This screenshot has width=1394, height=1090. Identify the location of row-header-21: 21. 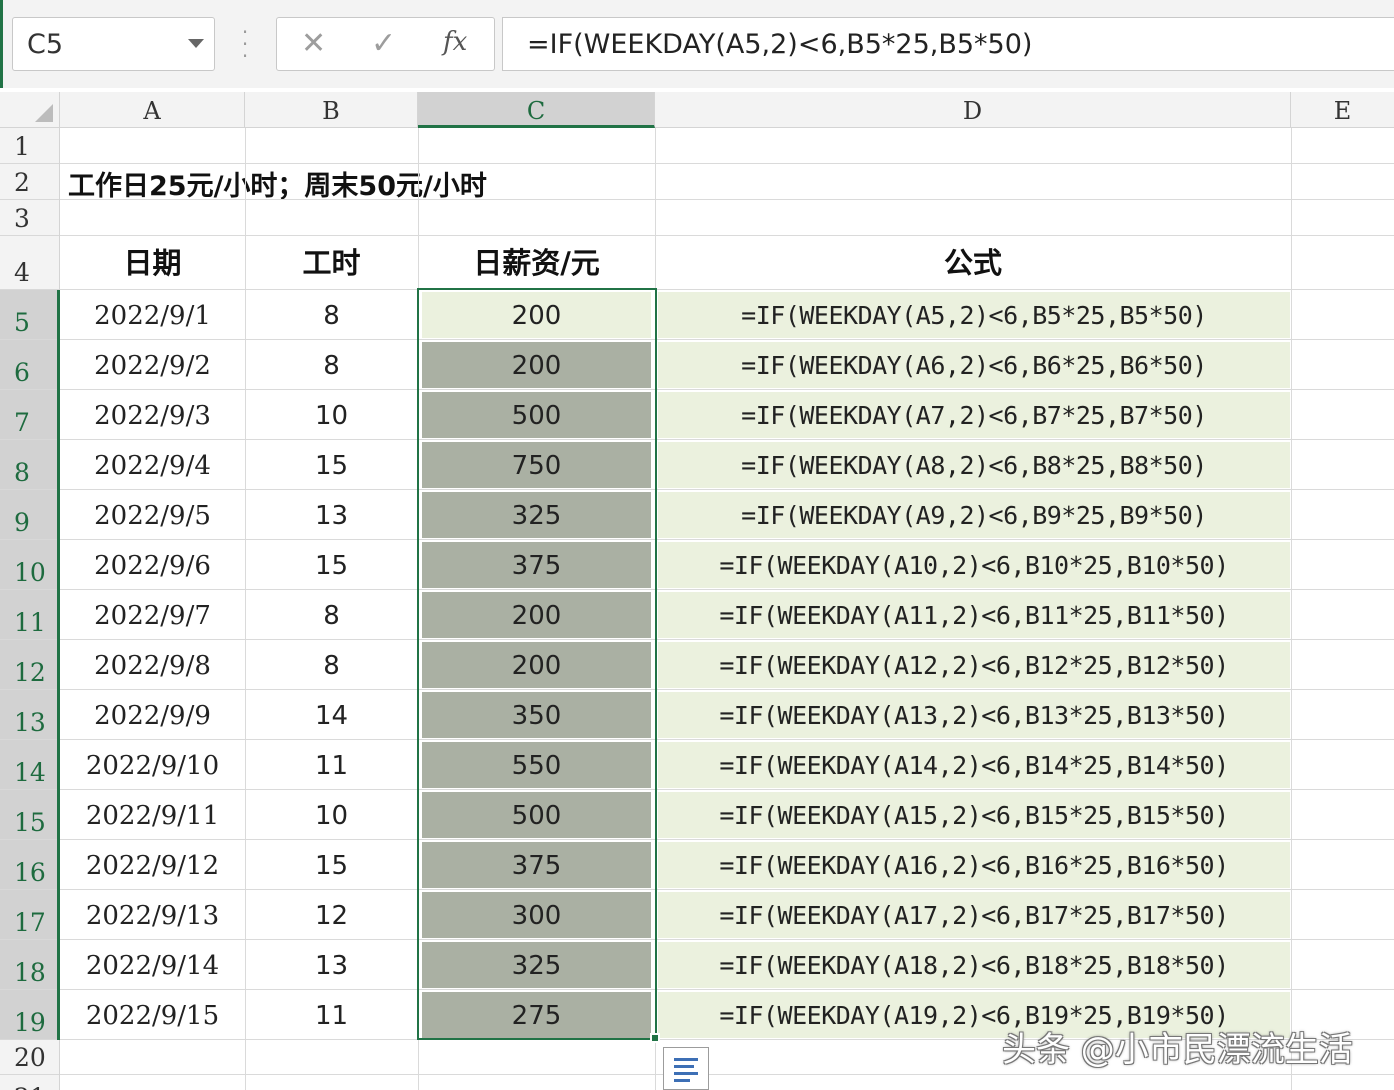
(29, 1082).